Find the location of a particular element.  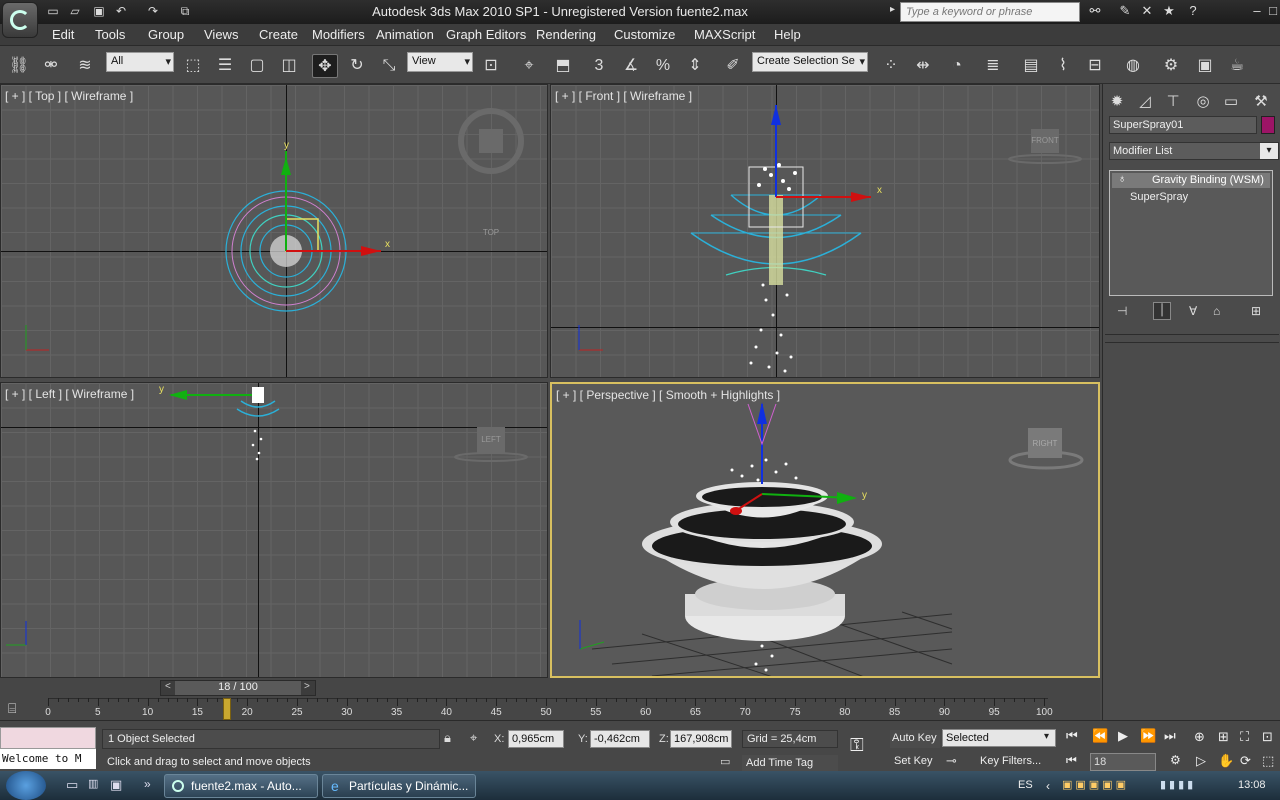

menu-graph-editors: Graph Editors is located at coordinates (486, 34).